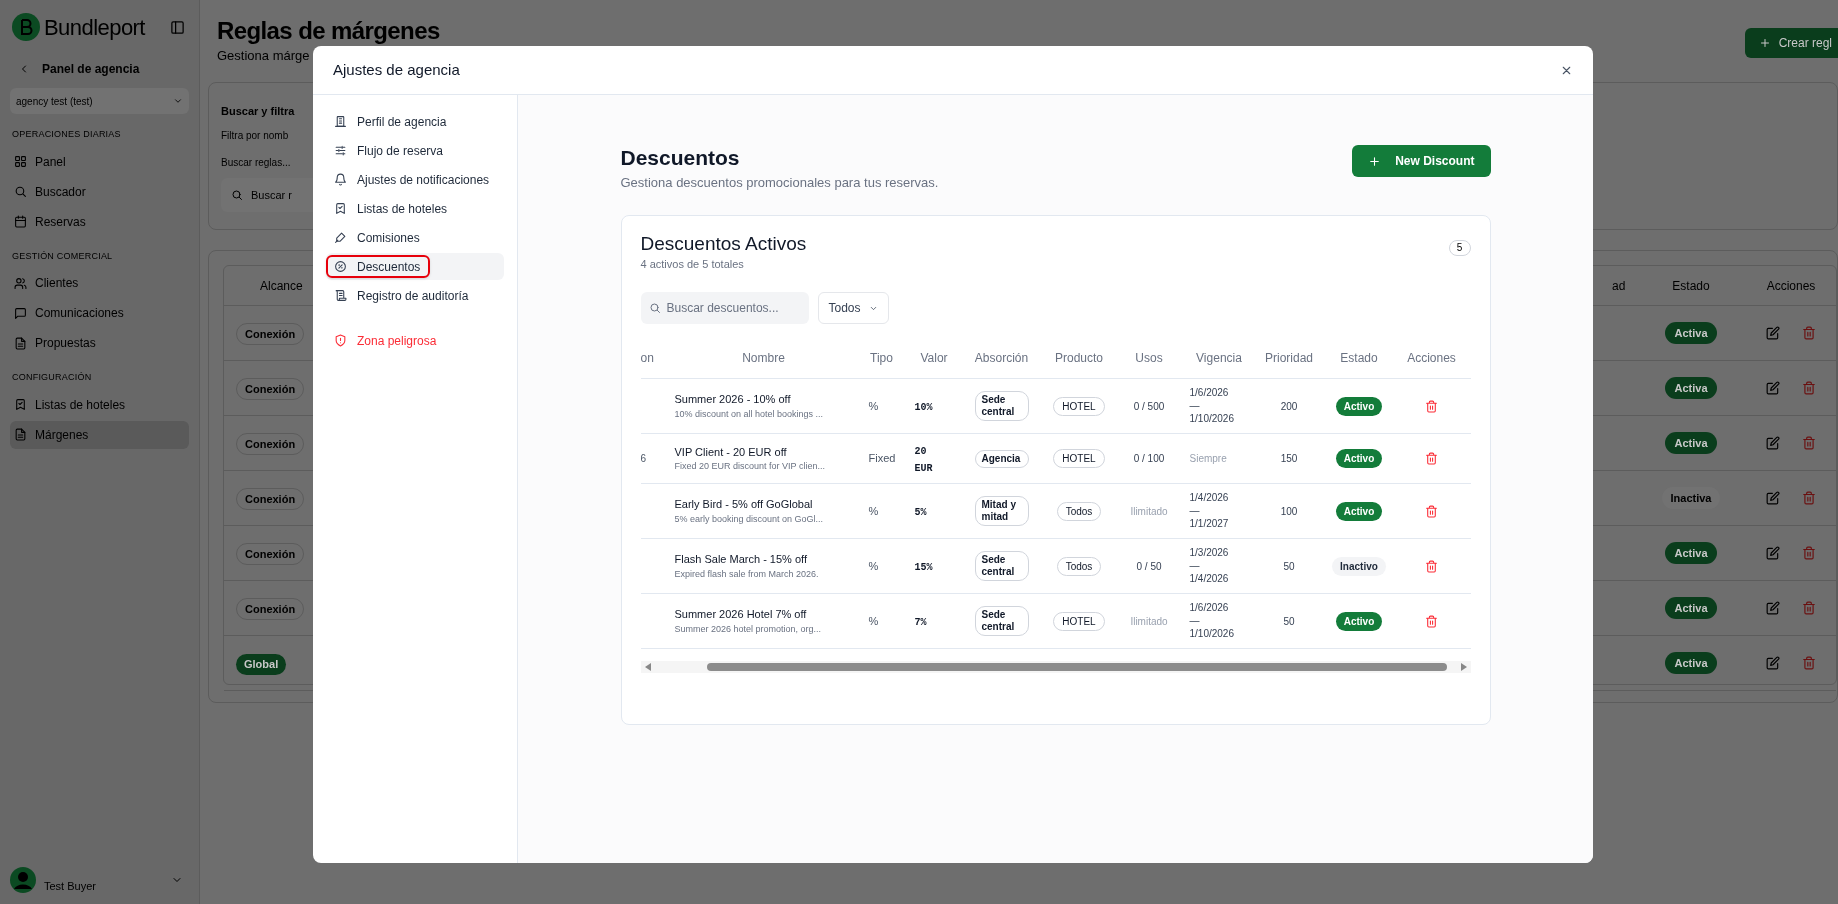  What do you see at coordinates (99, 101) in the screenshot?
I see `agency-select: agency test (test)` at bounding box center [99, 101].